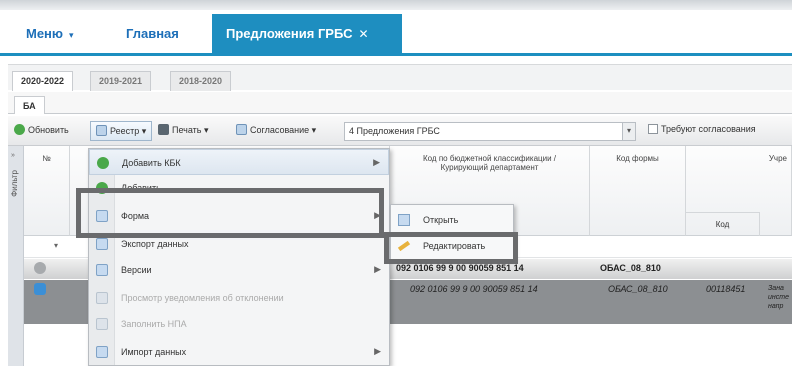  I want to click on menu-item-import: Импорт данных ▶, so click(239, 352).